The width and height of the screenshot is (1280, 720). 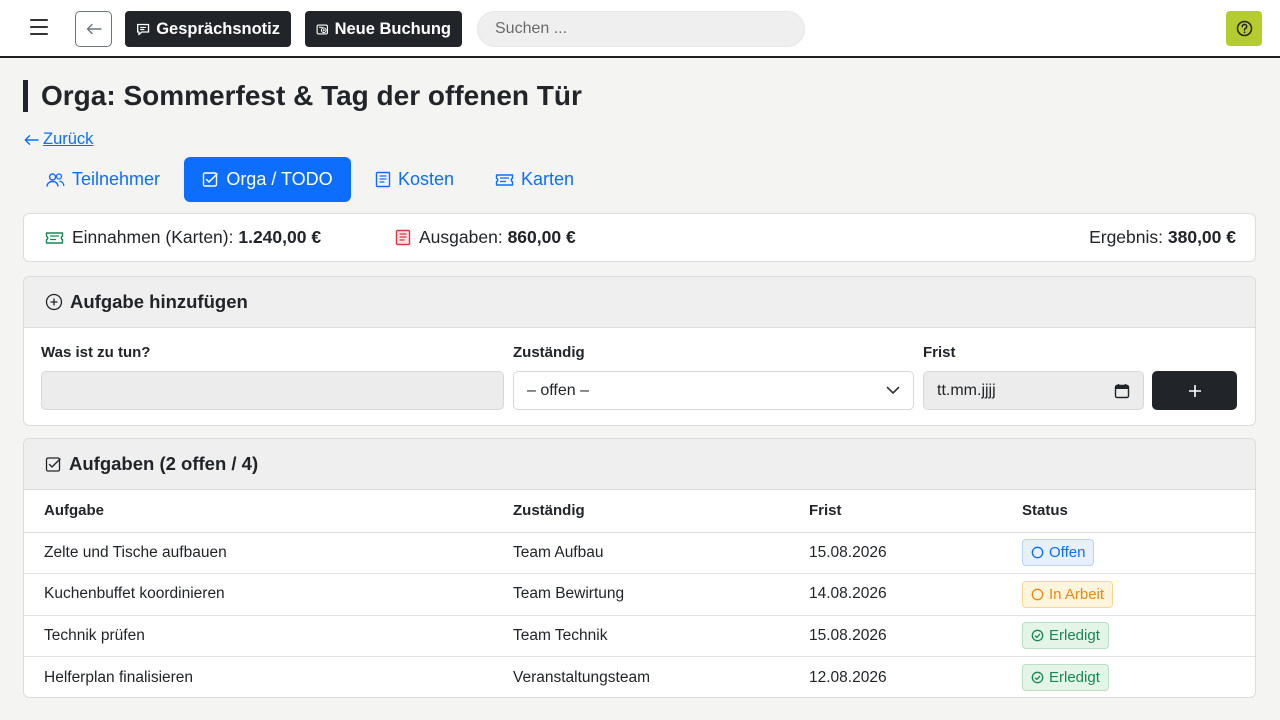 I want to click on ergebnis-label: Ergebnis:, so click(x=1126, y=237).